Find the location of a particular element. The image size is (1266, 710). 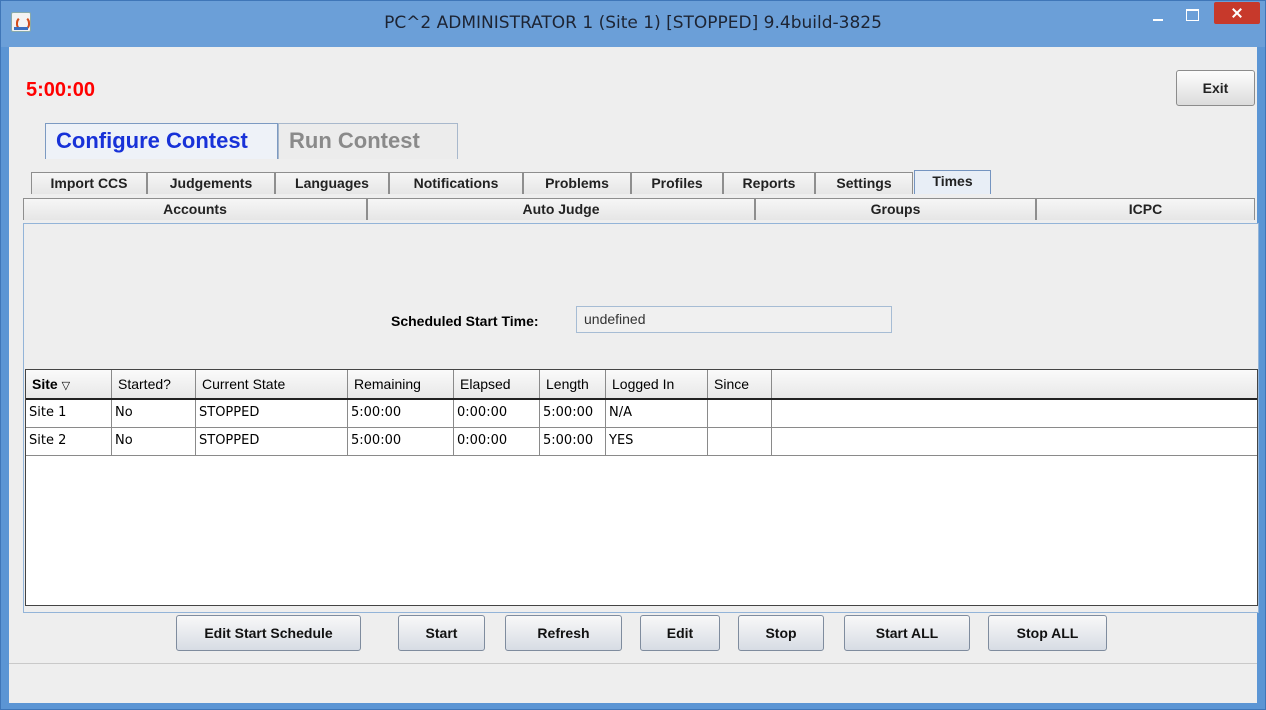

table-cell: Site 2 is located at coordinates (69, 441).